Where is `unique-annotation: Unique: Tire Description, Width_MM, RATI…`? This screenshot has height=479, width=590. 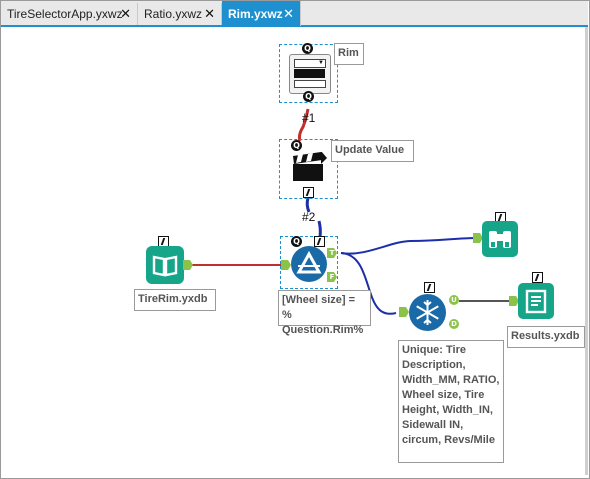 unique-annotation: Unique: Tire Description, Width_MM, RATI… is located at coordinates (451, 401).